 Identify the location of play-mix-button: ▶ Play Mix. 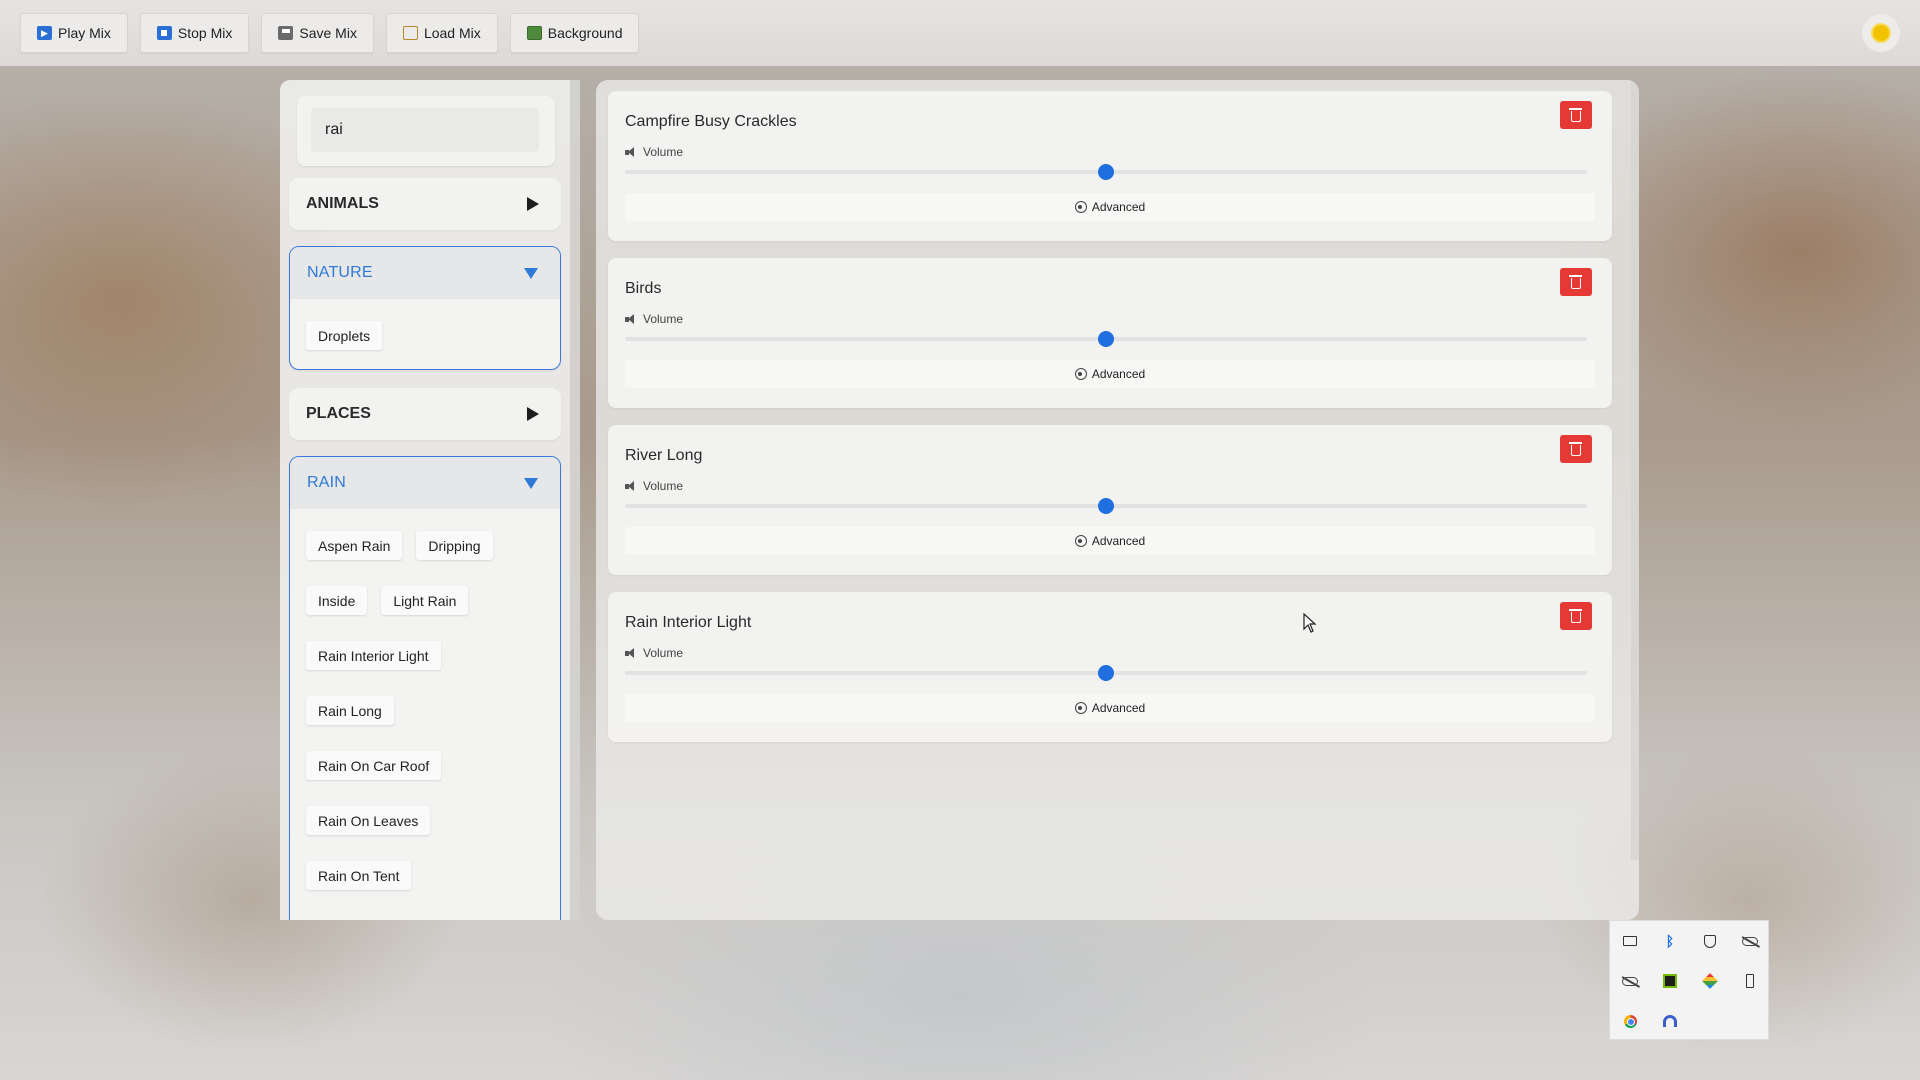
(74, 33).